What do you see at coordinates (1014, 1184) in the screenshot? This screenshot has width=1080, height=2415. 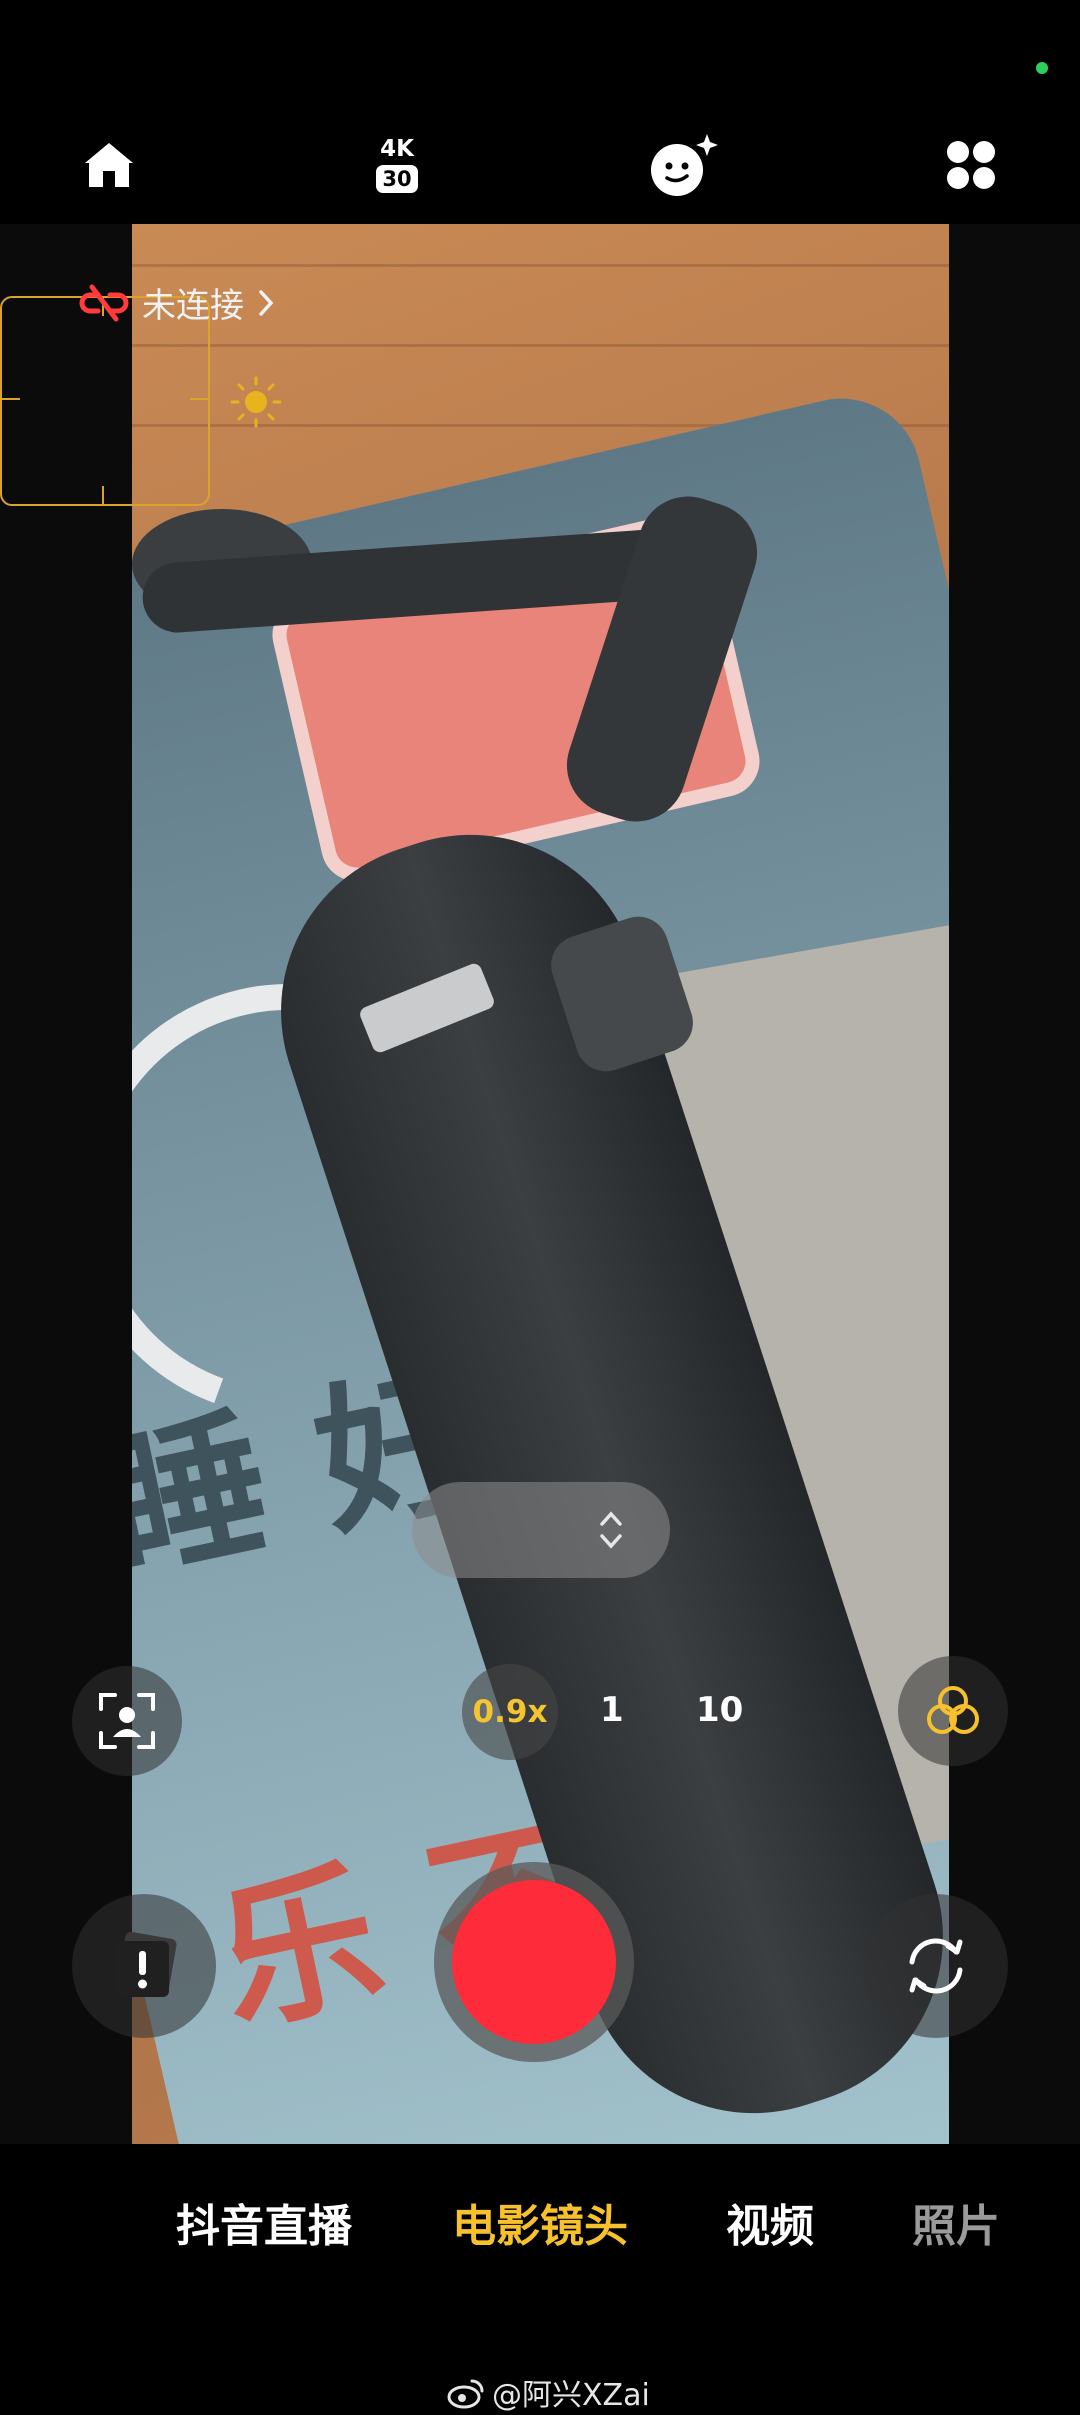 I see `right-letterbox` at bounding box center [1014, 1184].